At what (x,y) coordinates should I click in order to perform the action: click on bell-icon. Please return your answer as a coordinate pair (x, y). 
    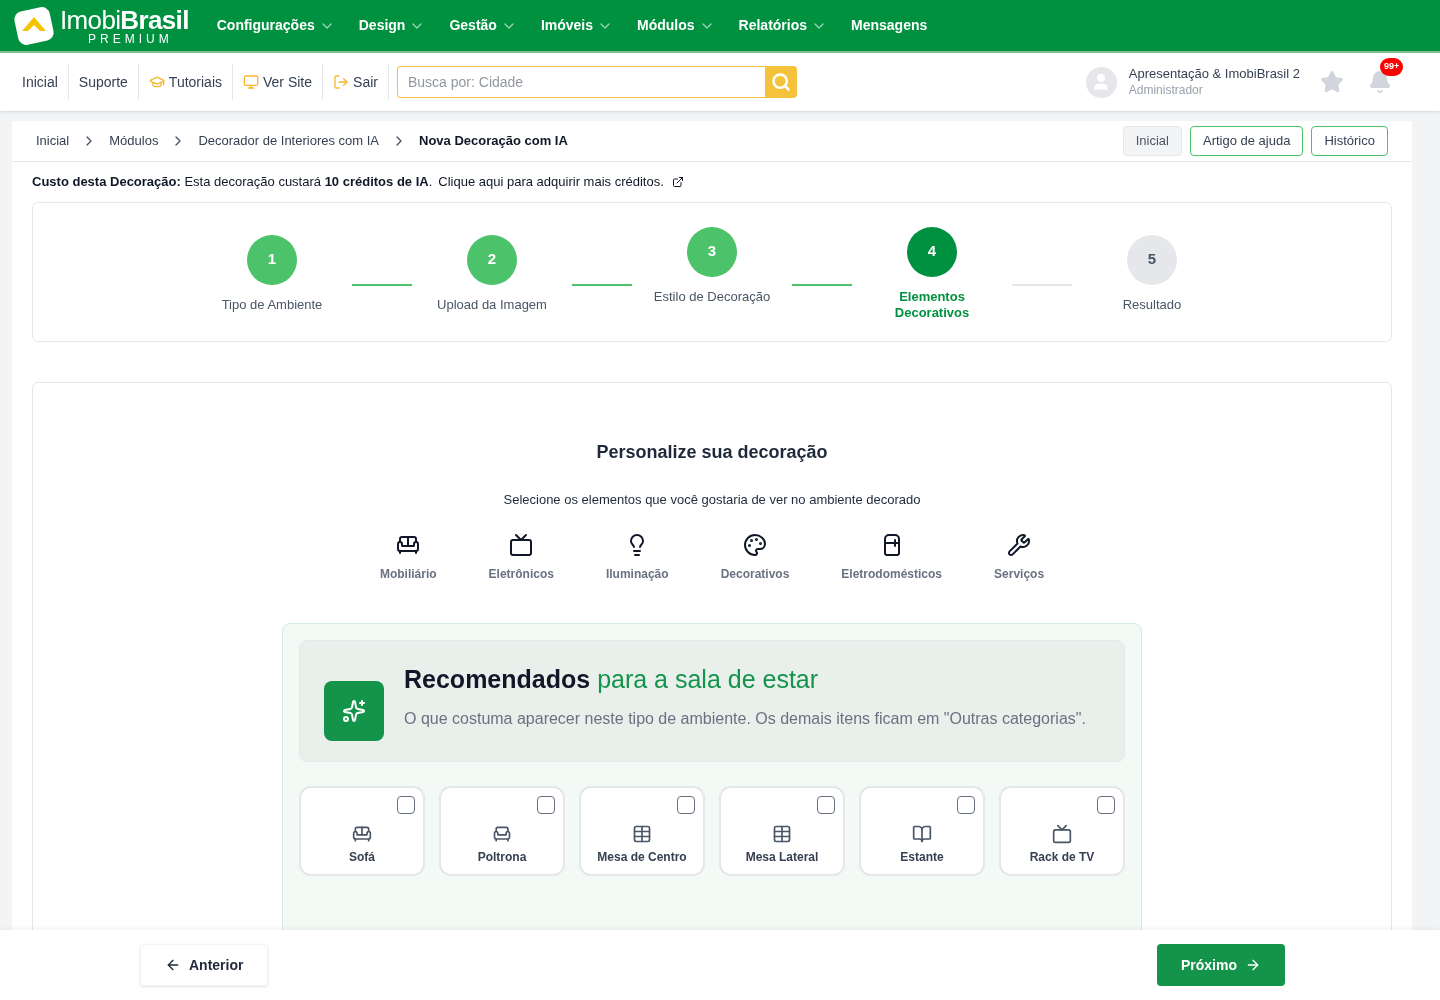
    Looking at the image, I should click on (1380, 82).